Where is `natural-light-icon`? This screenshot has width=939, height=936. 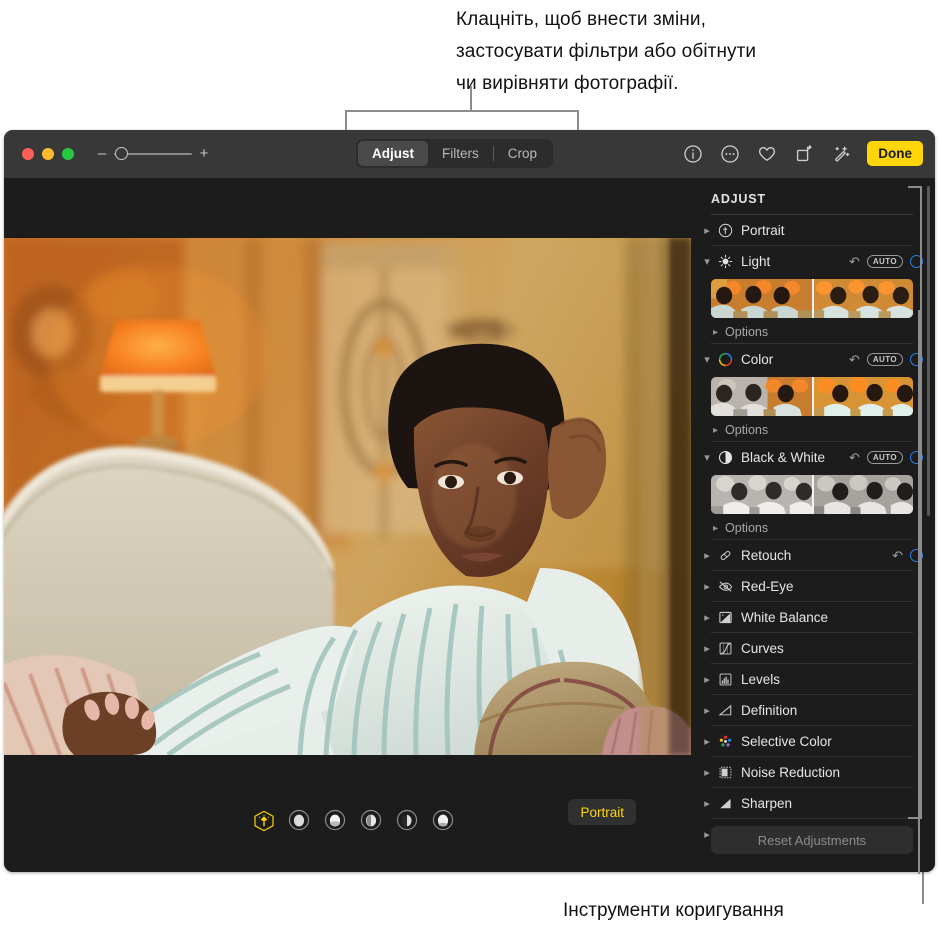
natural-light-icon is located at coordinates (299, 820).